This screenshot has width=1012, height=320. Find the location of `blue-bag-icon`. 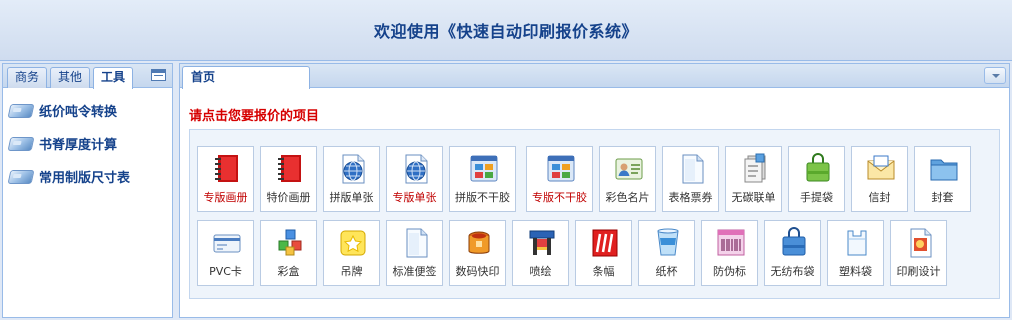

blue-bag-icon is located at coordinates (794, 243).